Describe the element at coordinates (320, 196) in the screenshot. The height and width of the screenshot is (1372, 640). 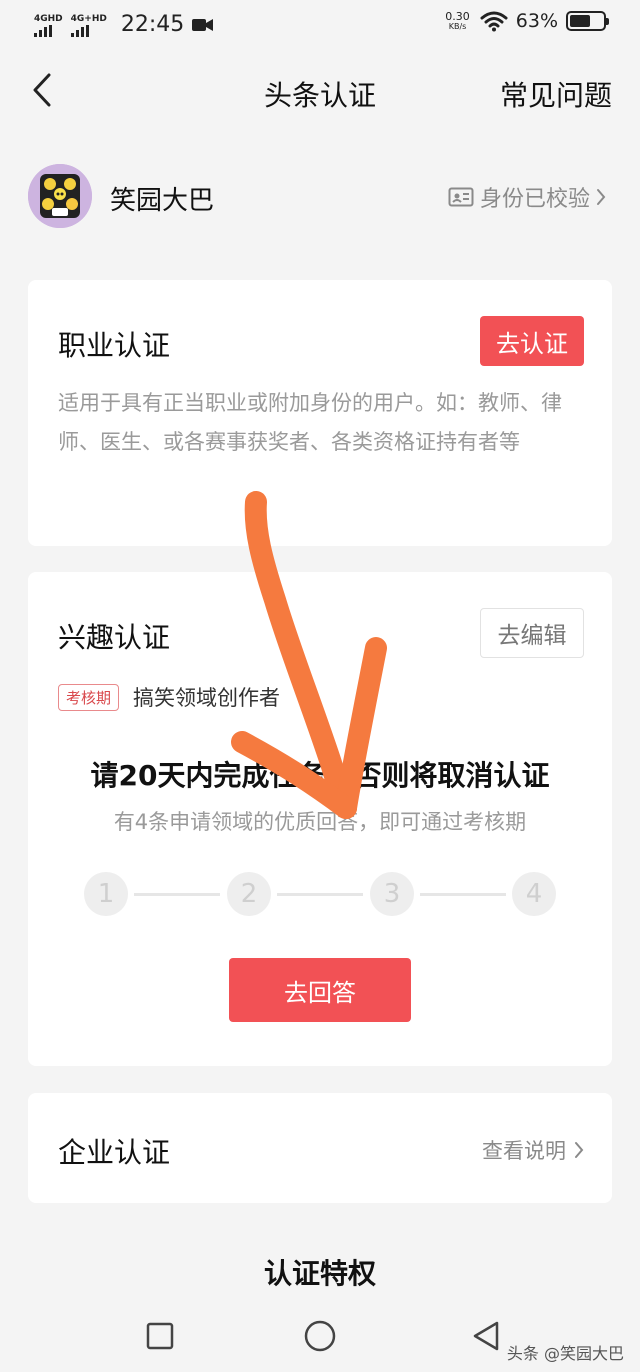
I see `profile-row: 笑园大巴 身份已校验` at that location.